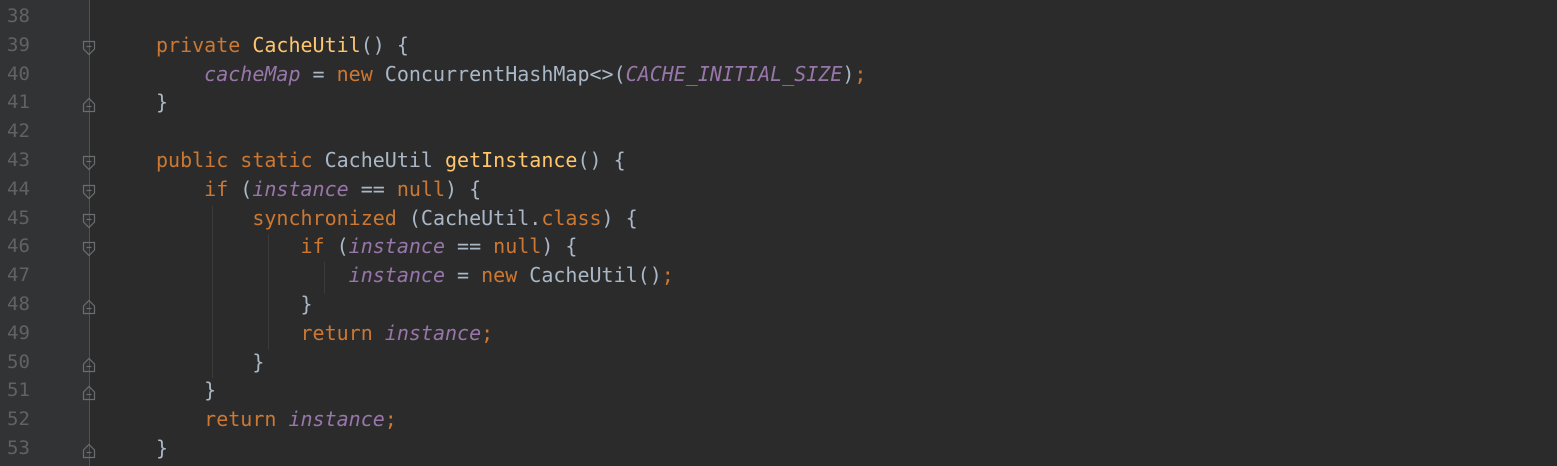 The height and width of the screenshot is (466, 1557). Describe the element at coordinates (778, 16) in the screenshot. I see `code-line: 38` at that location.